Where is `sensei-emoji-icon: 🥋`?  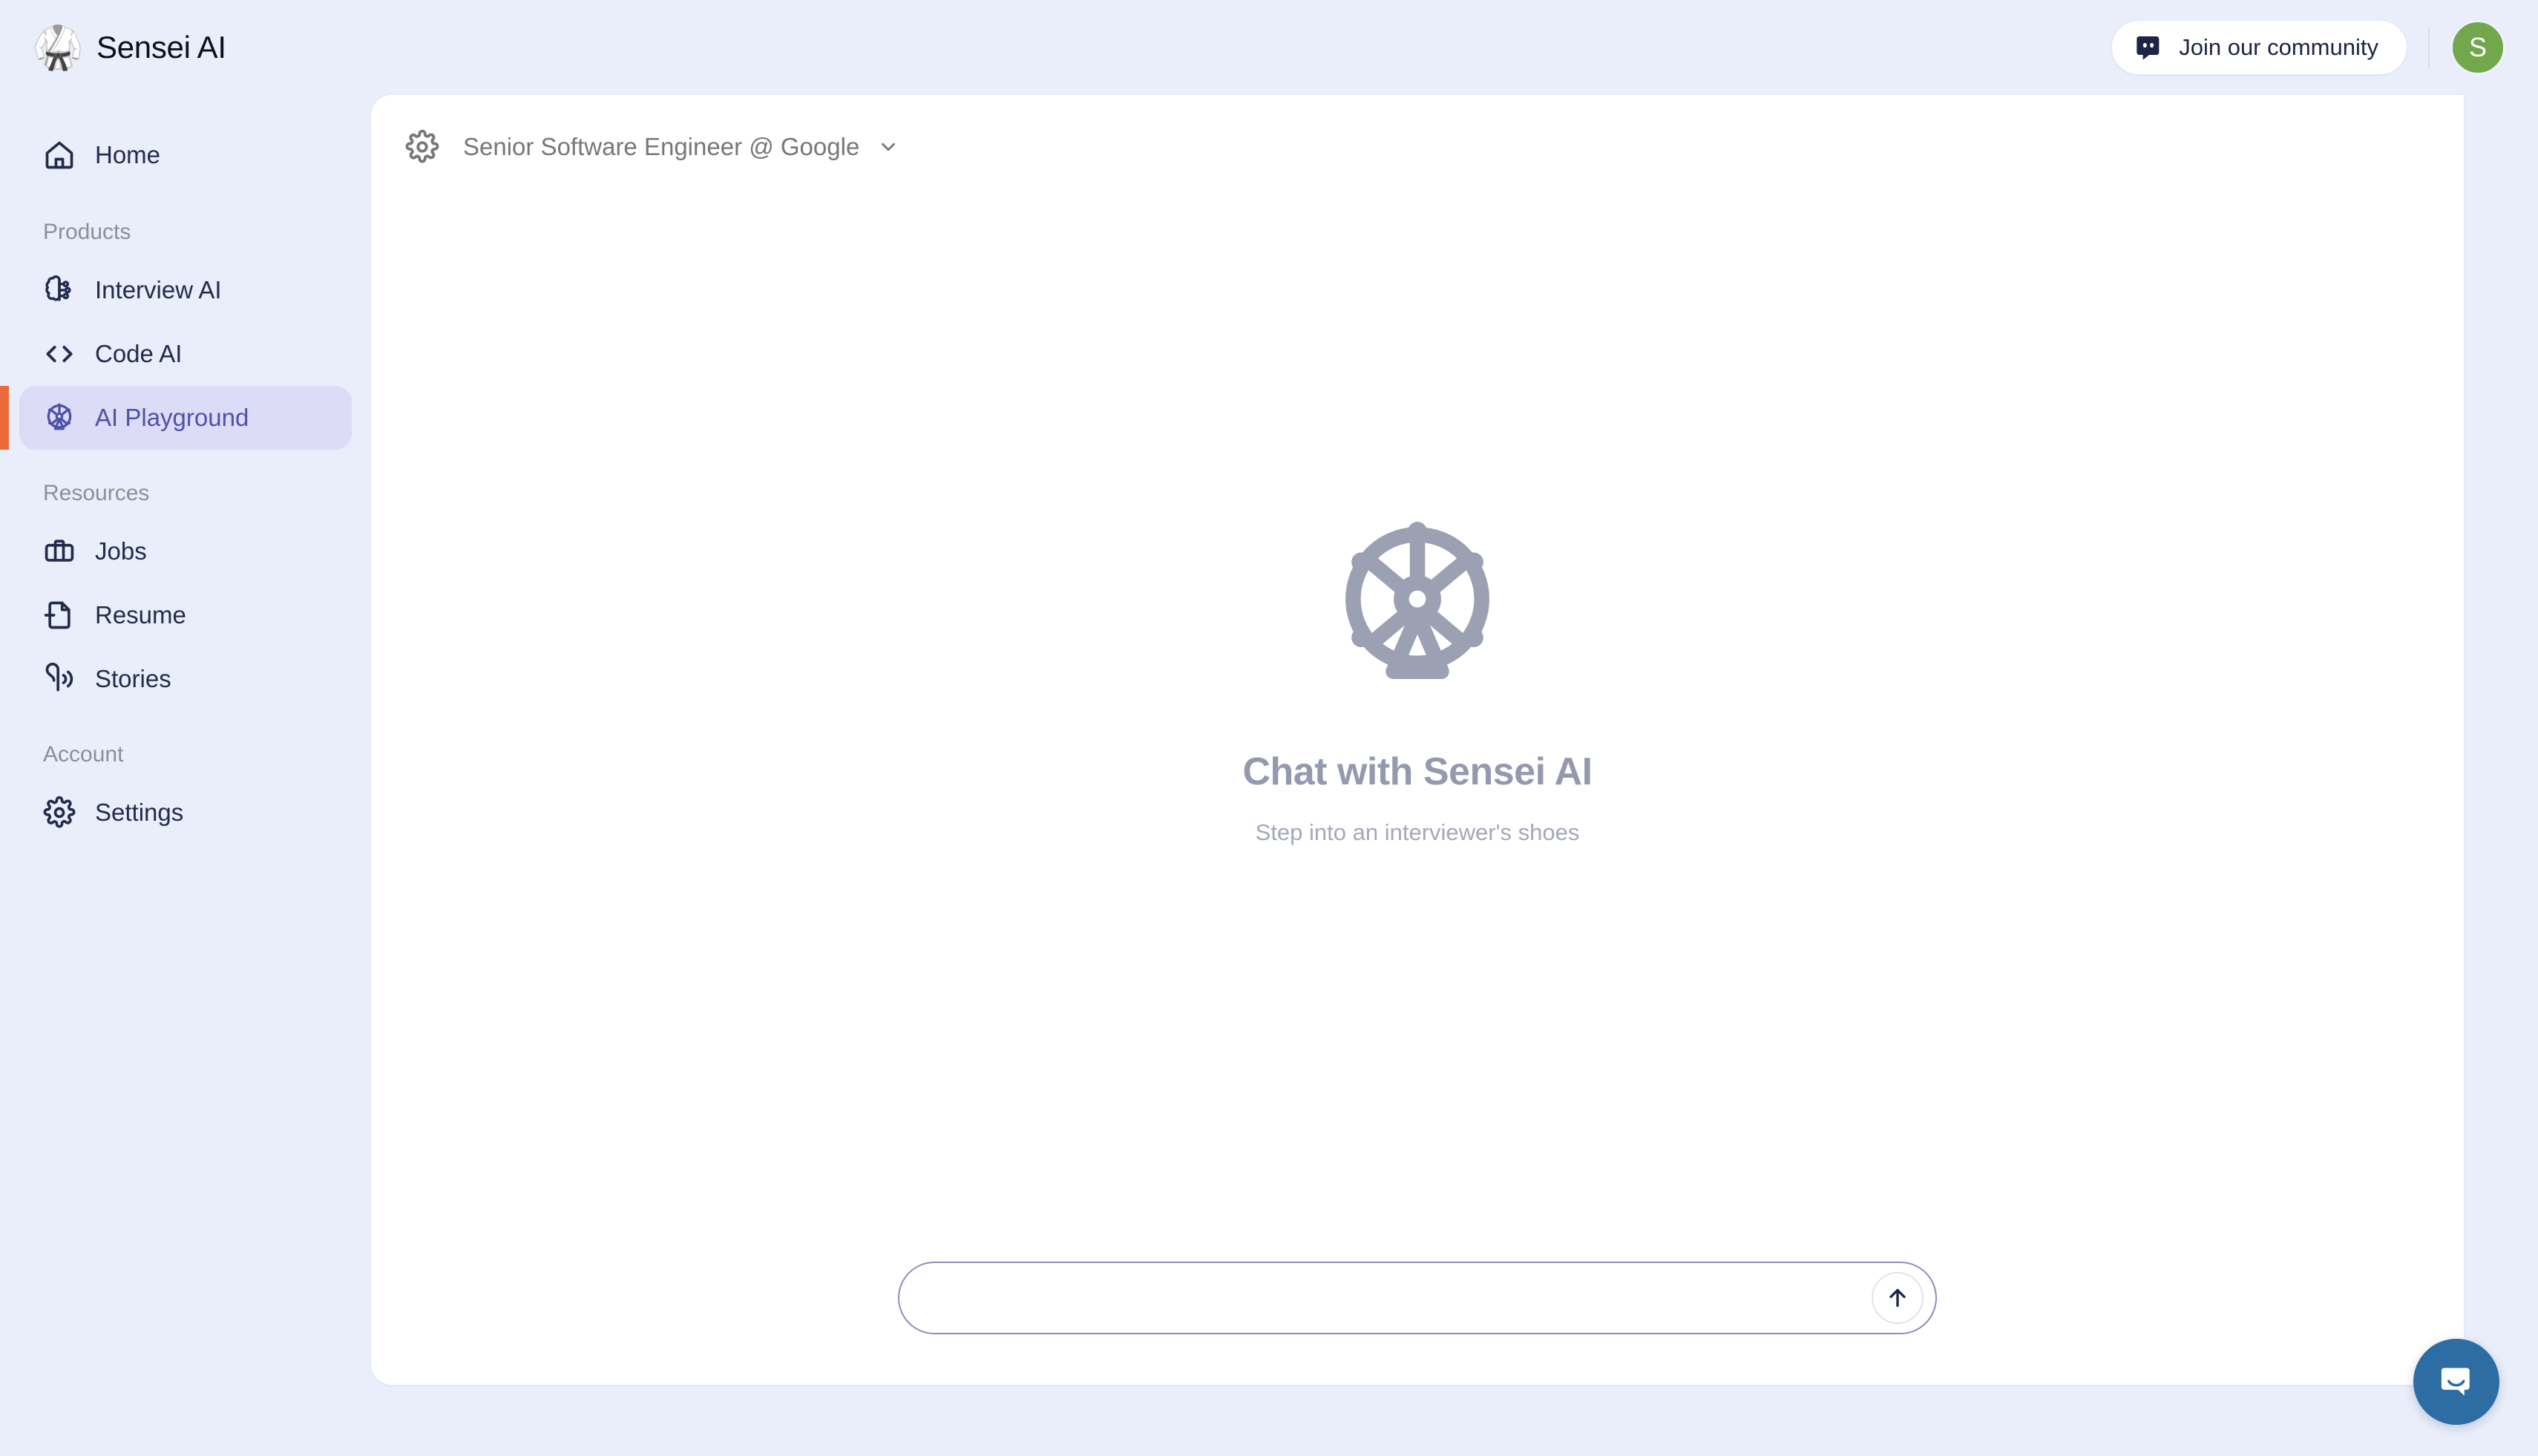
sensei-emoji-icon: 🥋 is located at coordinates (58, 47).